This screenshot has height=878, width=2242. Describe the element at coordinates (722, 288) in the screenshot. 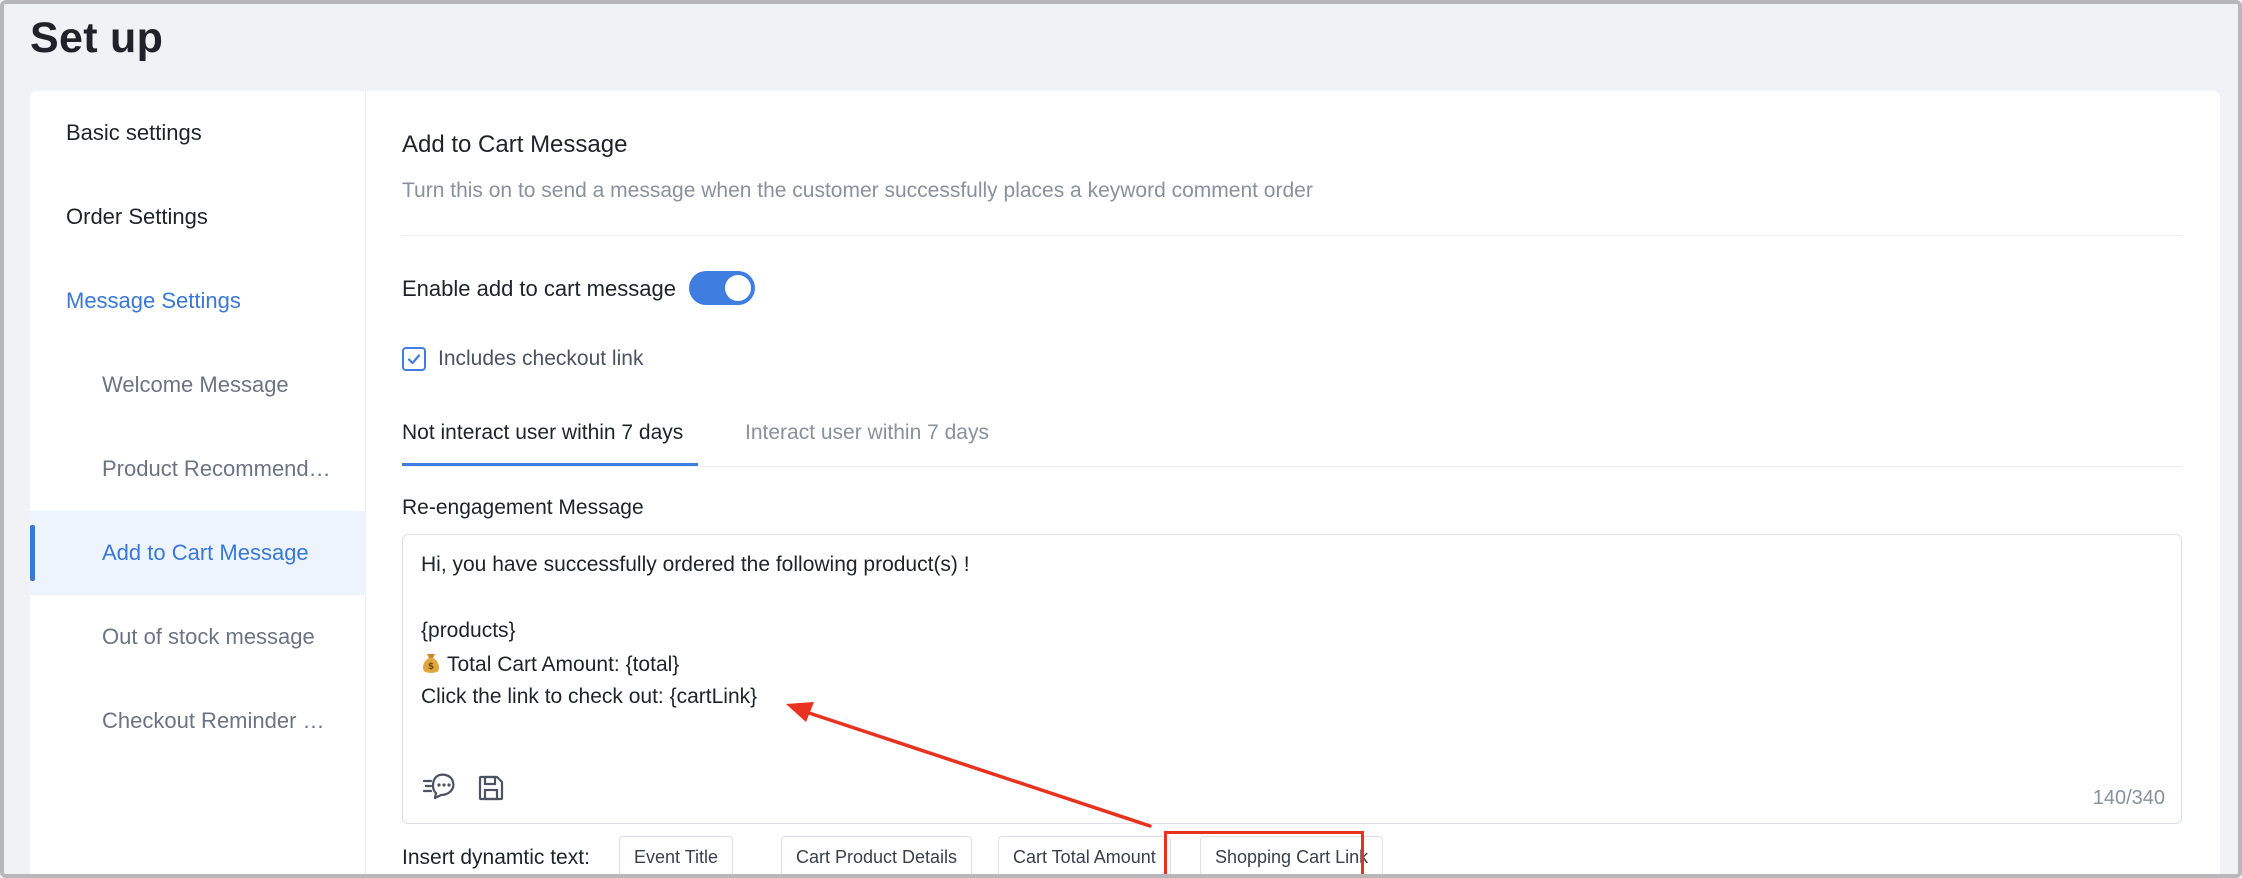

I see `enable-toggle` at that location.